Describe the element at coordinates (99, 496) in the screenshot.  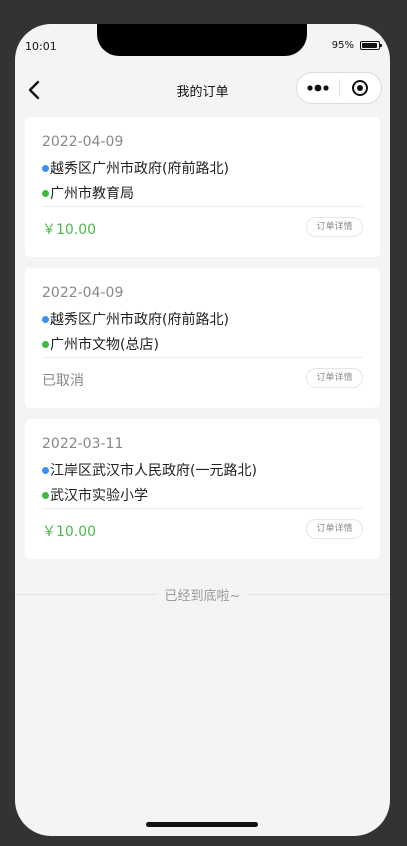
I see `destination-address: 武汉市实验小学` at that location.